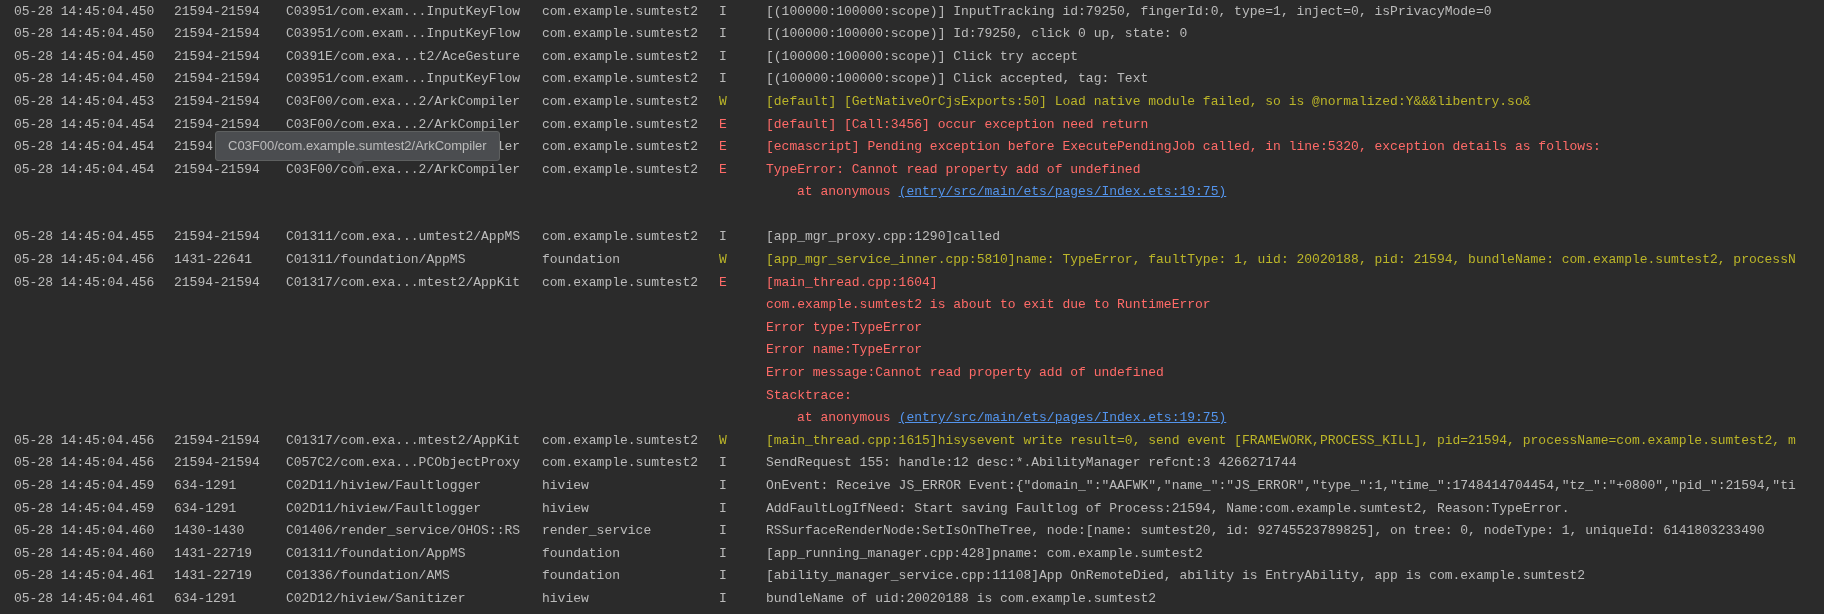 The height and width of the screenshot is (614, 1824). Describe the element at coordinates (84, 237) in the screenshot. I see `timestamp: 05-28 14:45:04.455` at that location.